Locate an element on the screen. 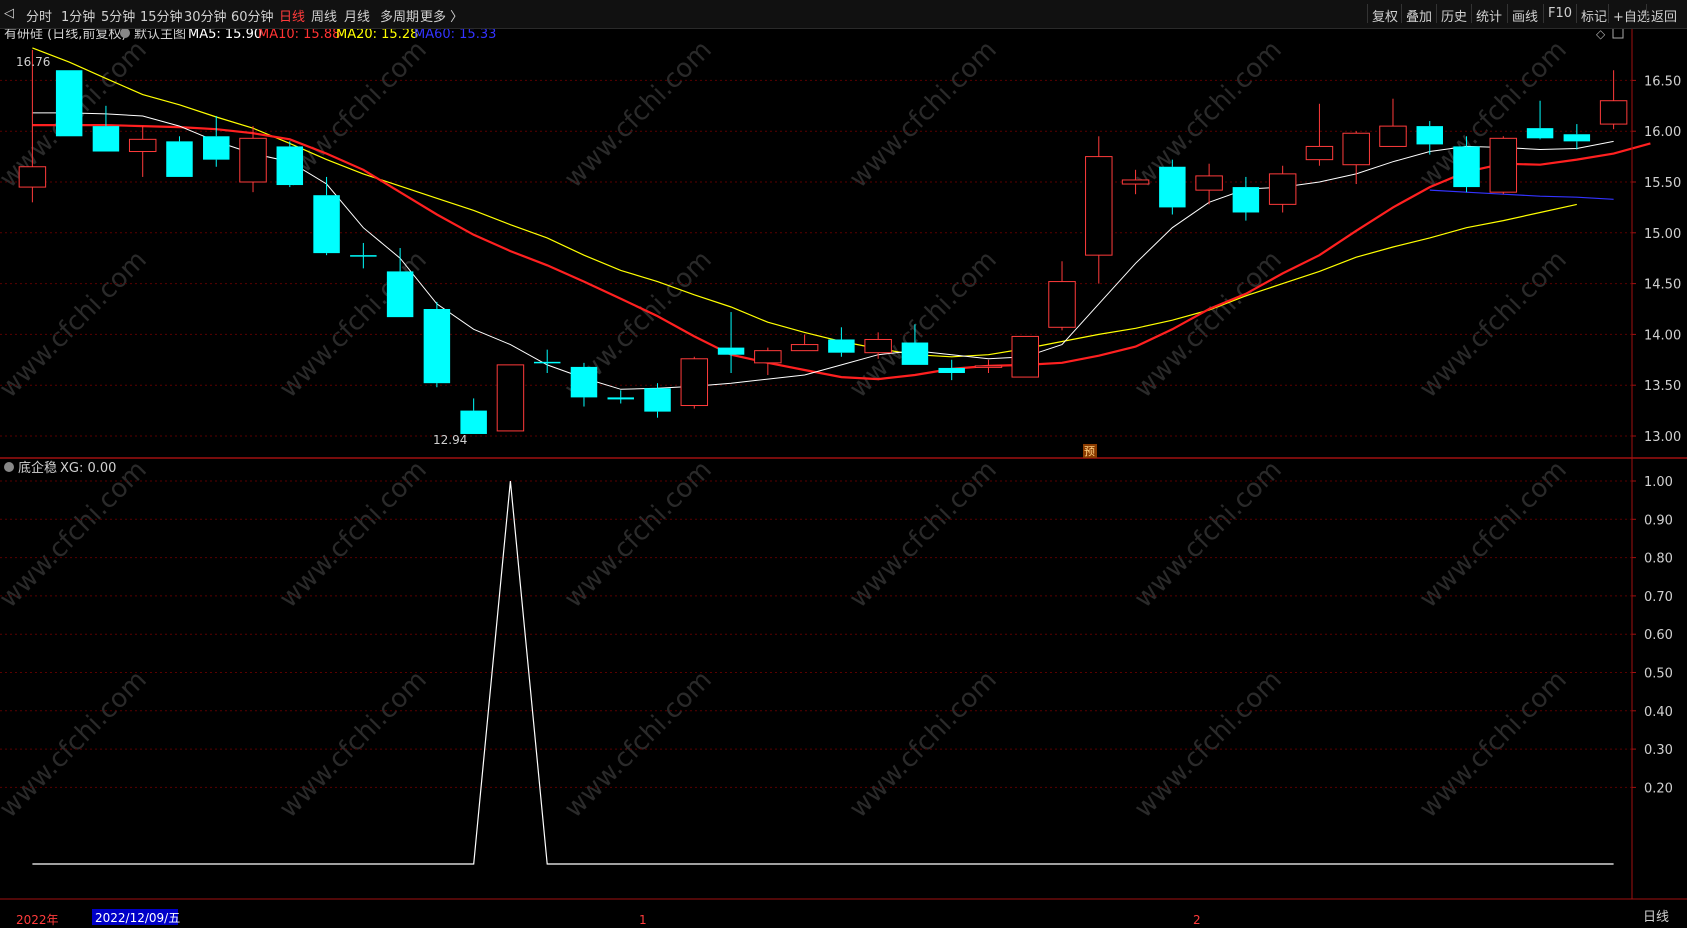  forecast-badge: 预 is located at coordinates (1089, 451).